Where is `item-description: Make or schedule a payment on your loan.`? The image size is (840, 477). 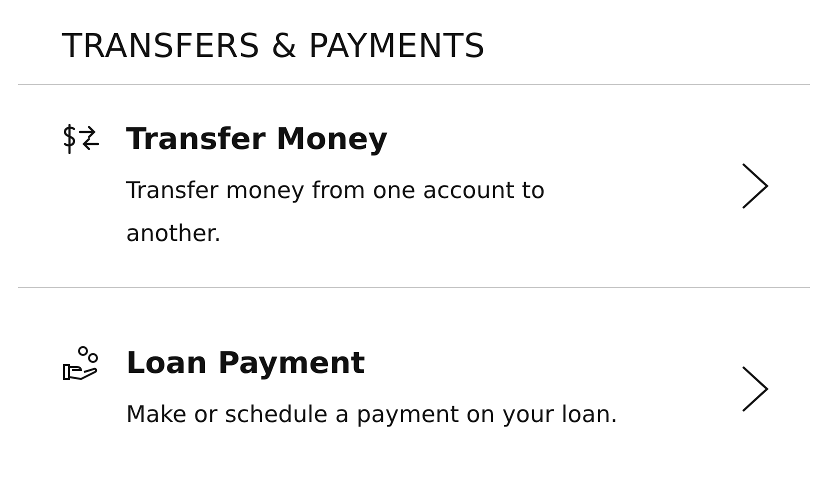
item-description: Make or schedule a payment on your loan. is located at coordinates (372, 415).